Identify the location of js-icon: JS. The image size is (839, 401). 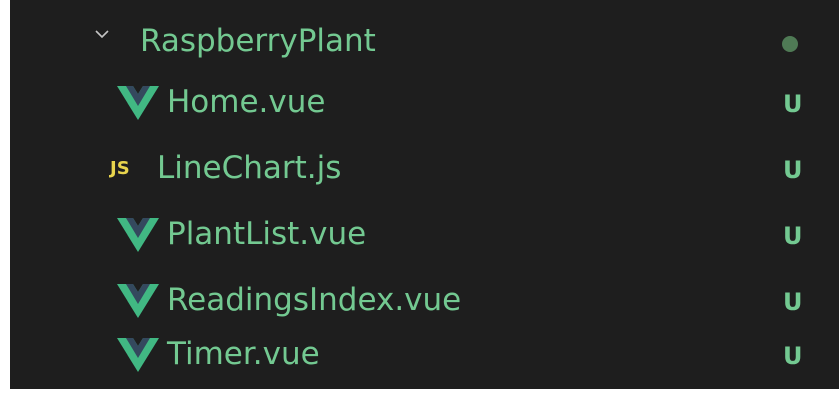
(120, 168).